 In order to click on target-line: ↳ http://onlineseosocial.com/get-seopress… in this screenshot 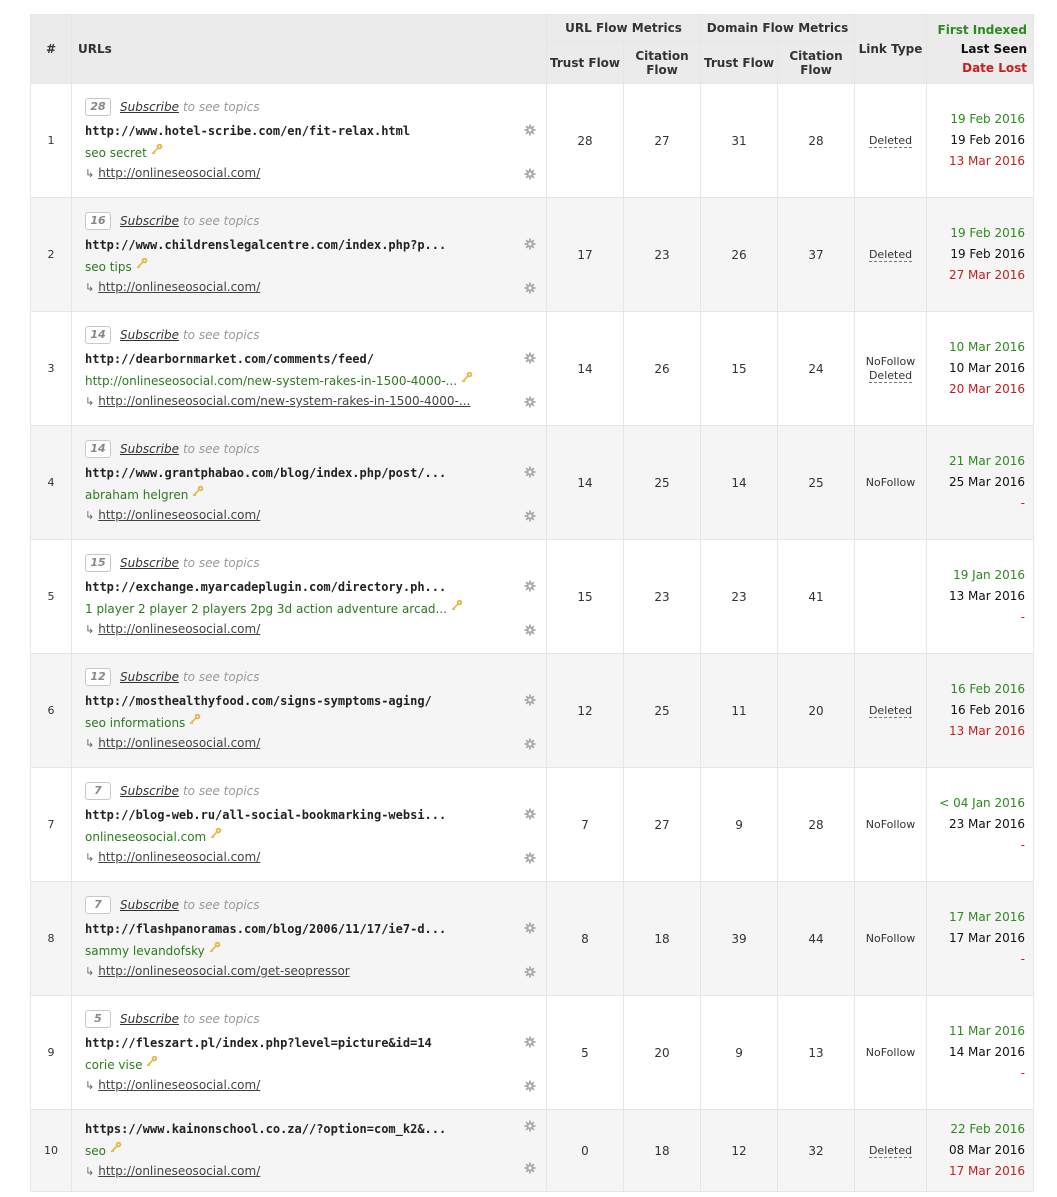, I will do `click(300, 971)`.